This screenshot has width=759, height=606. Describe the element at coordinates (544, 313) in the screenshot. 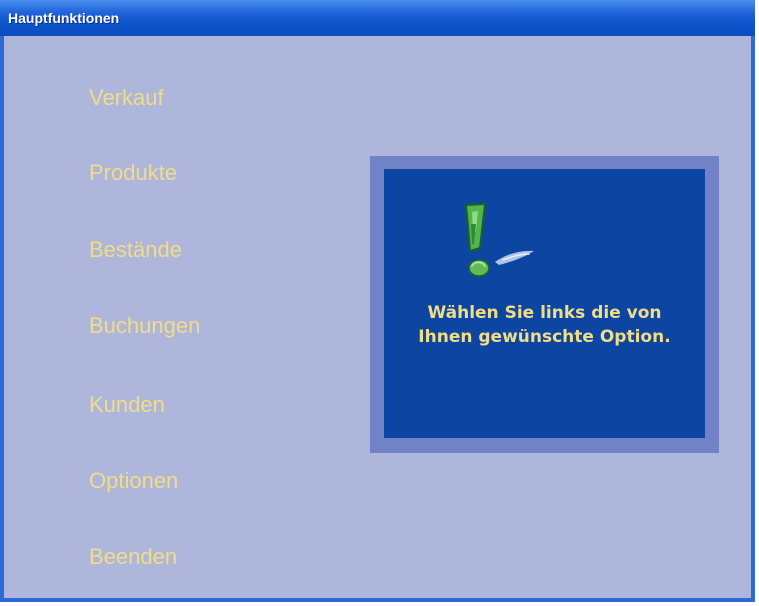

I see `selection-prompt-line-1: Wählen Sie links die von` at that location.